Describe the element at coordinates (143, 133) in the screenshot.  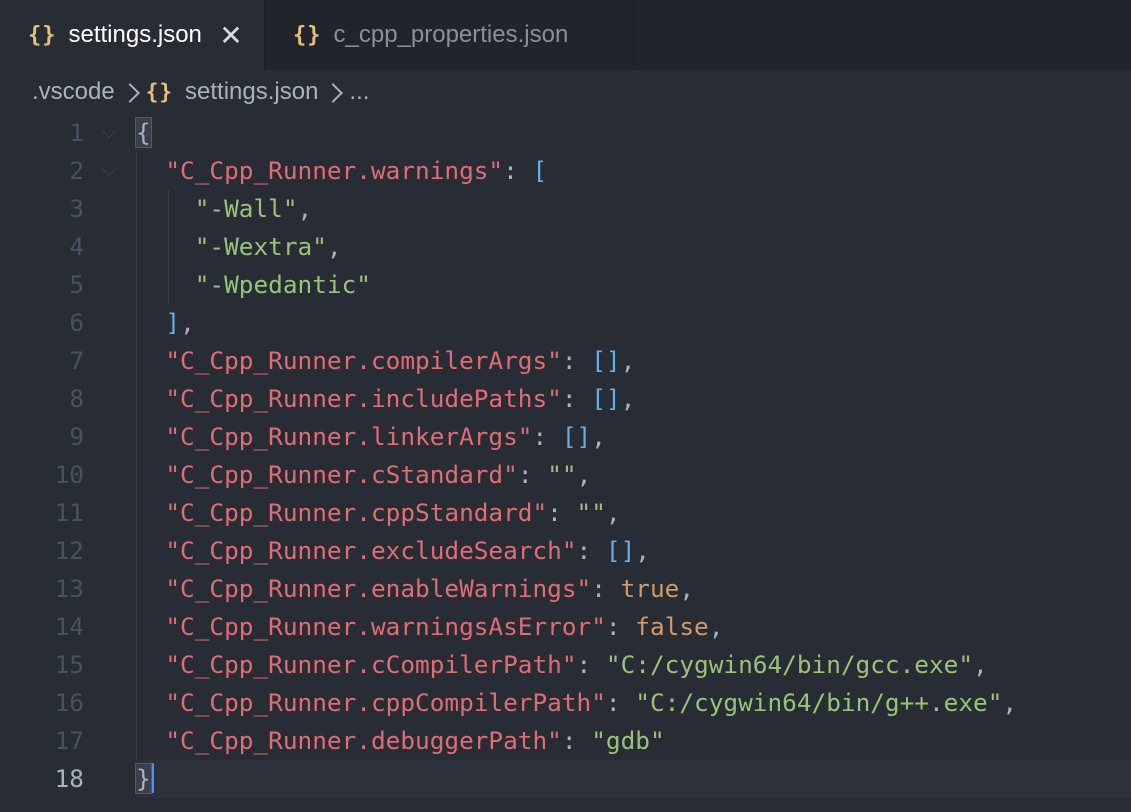
I see `code-text: {` at that location.